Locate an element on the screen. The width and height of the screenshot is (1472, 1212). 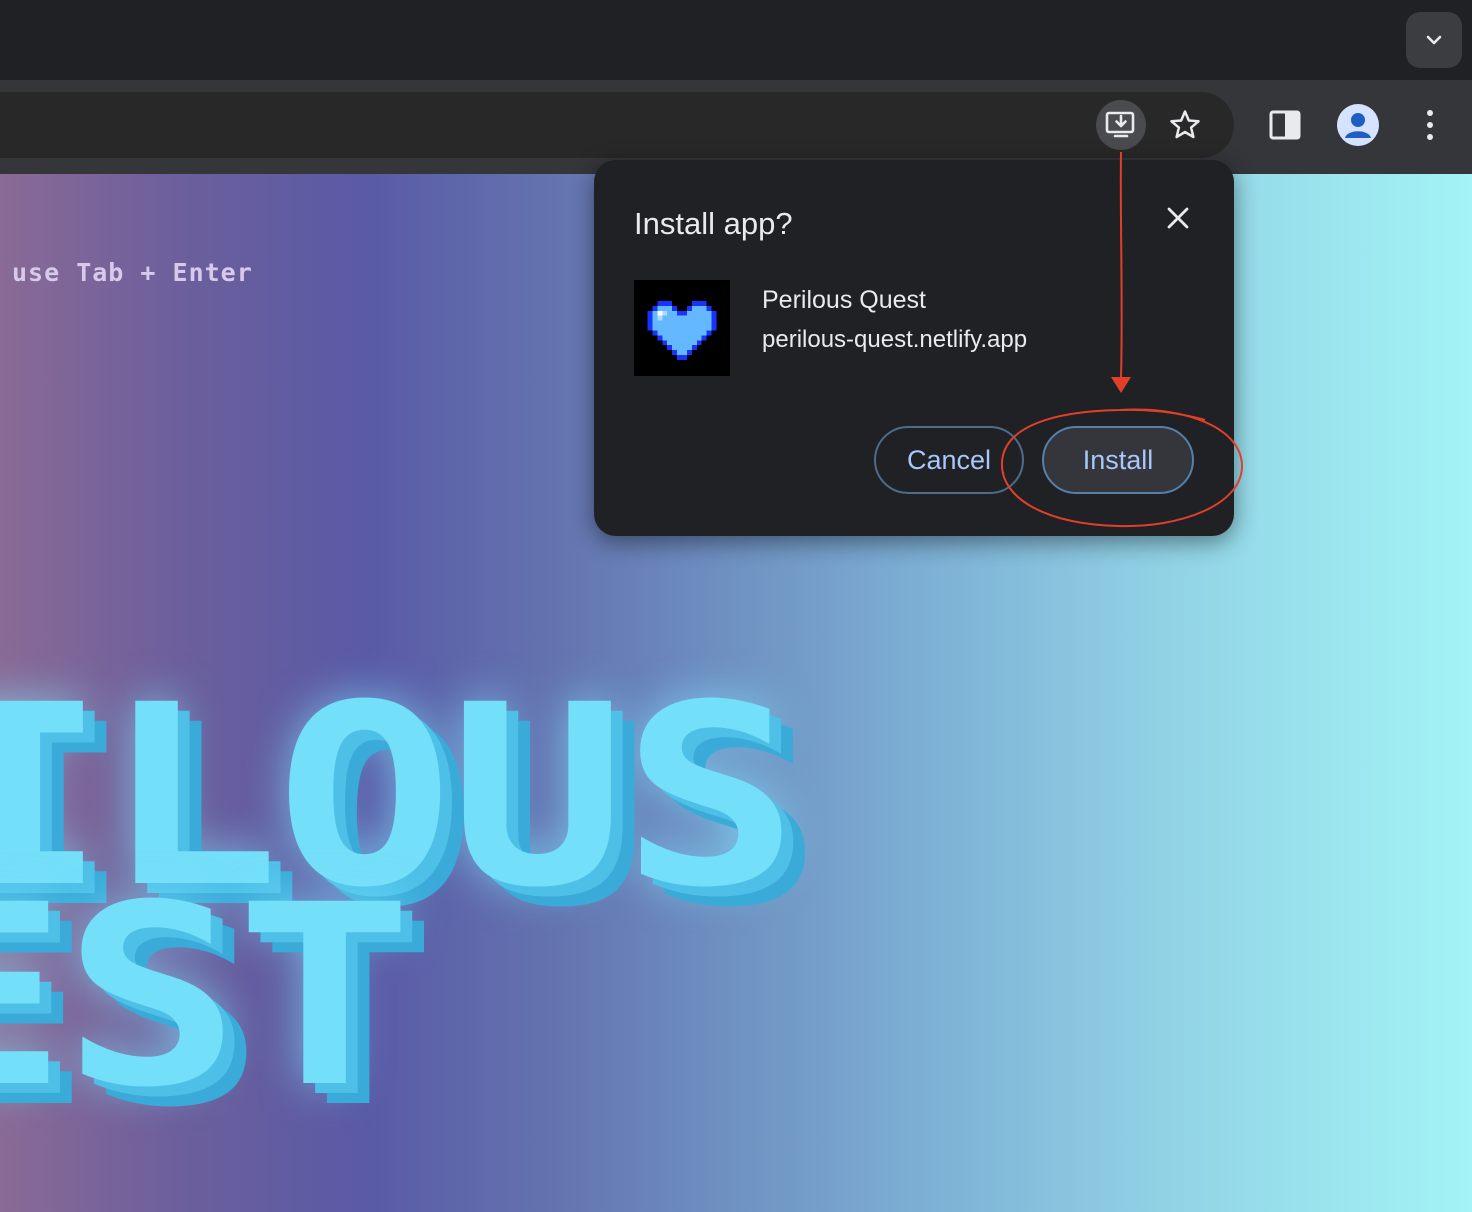
install-app-button is located at coordinates (1121, 125).